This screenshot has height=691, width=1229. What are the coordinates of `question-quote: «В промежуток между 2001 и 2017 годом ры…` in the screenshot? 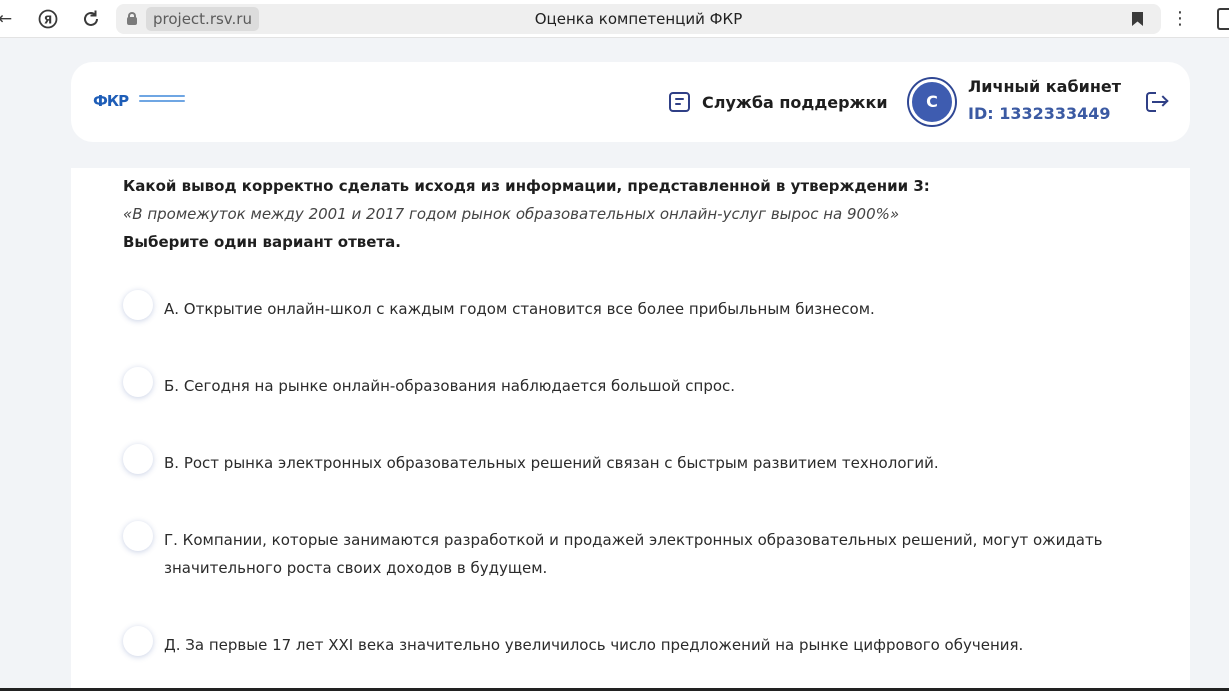 It's located at (511, 214).